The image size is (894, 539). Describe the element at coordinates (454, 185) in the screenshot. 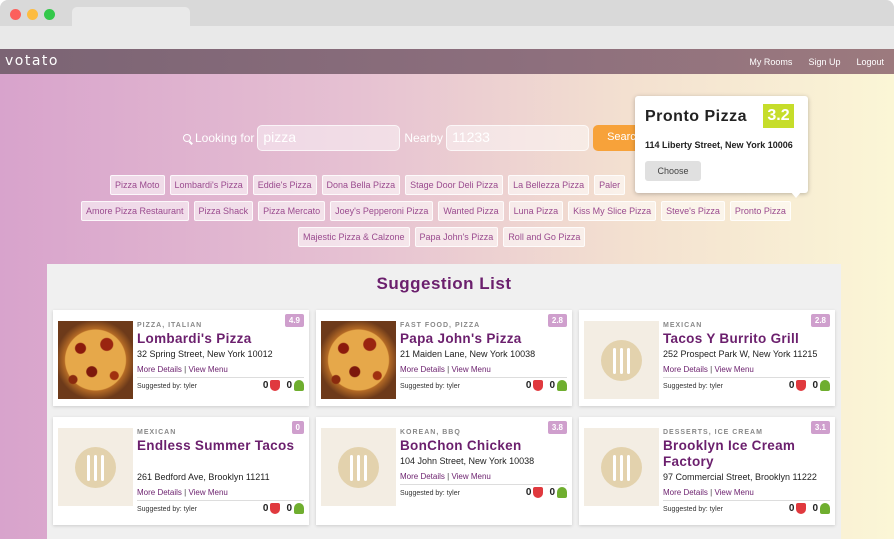

I see `tag-chip: Stage Door Deli Pizza` at that location.